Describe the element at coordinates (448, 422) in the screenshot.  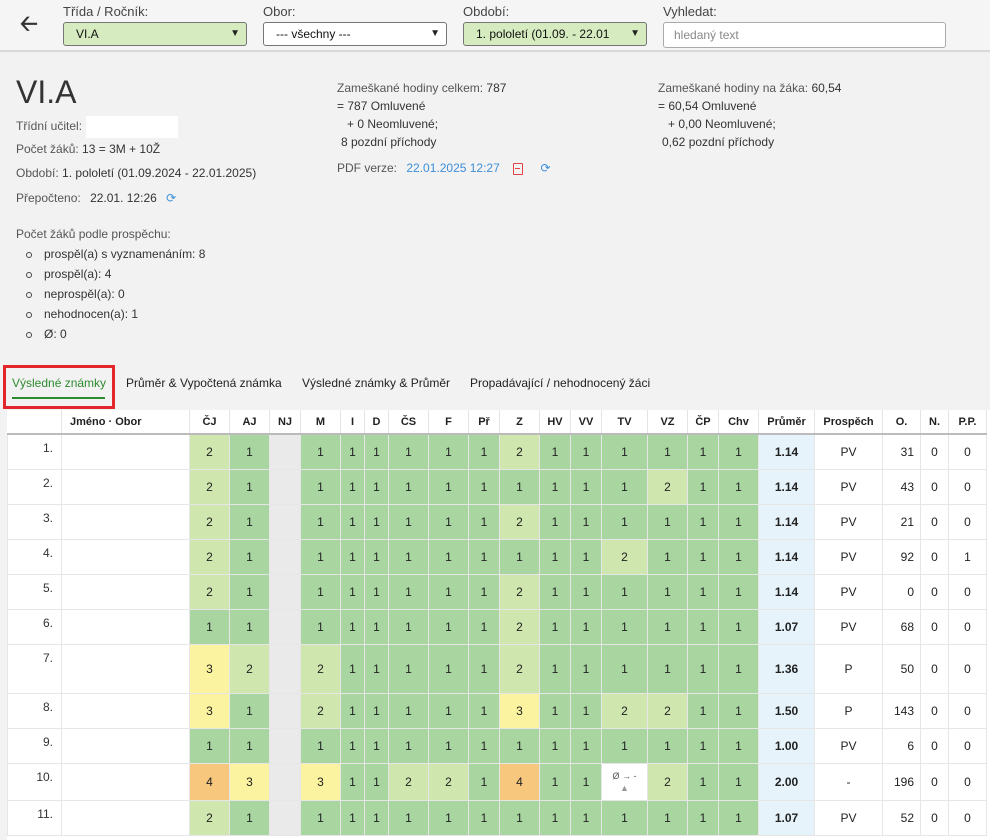
I see `column-header: F` at that location.